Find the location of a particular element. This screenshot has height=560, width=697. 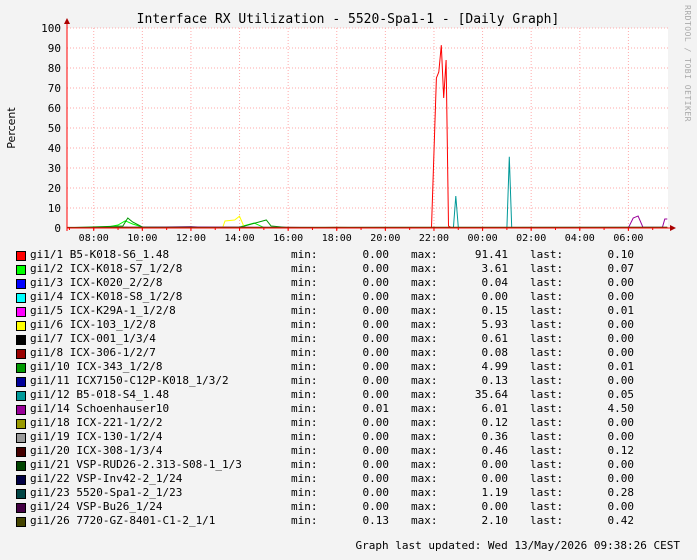

legend-series-name: gi1/4 ICX-K018-S8_1/2/8 is located at coordinates (106, 296).